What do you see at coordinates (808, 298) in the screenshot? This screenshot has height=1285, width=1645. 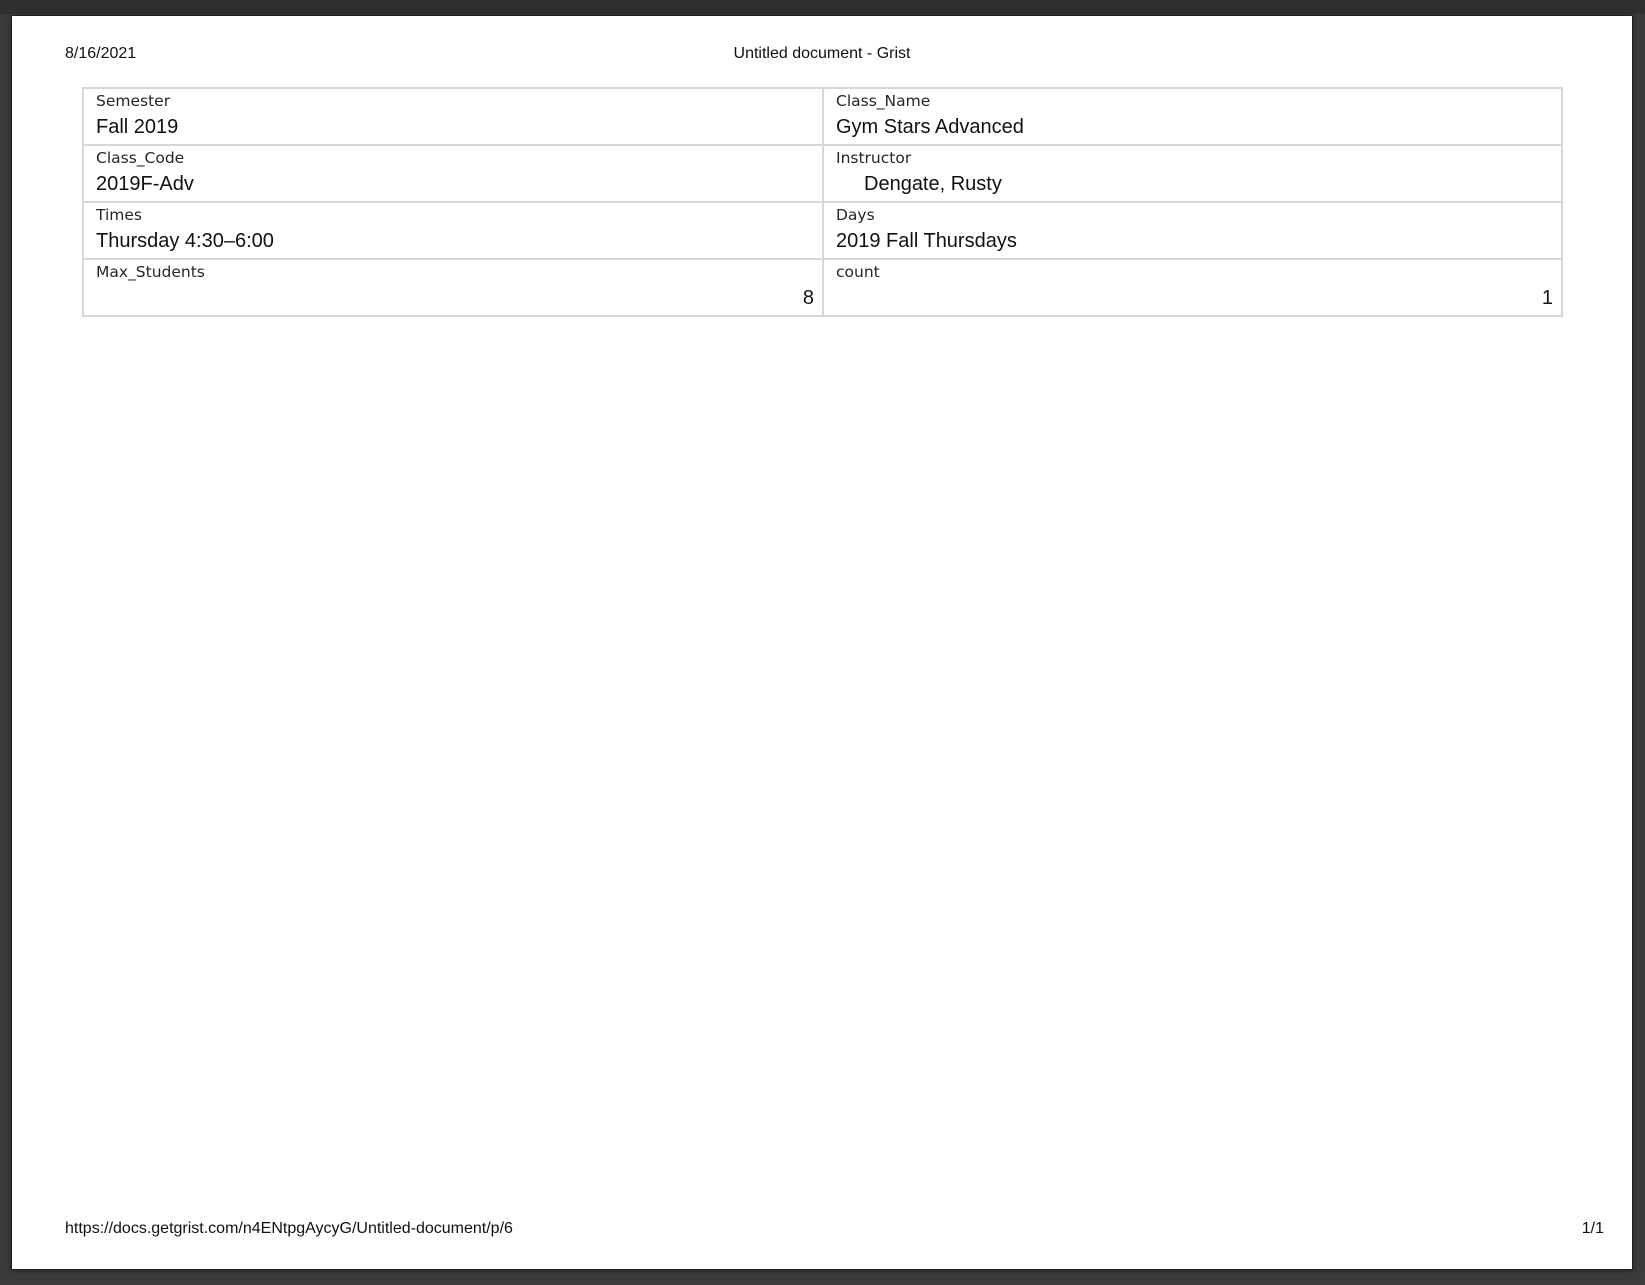 I see `field-value: 8` at bounding box center [808, 298].